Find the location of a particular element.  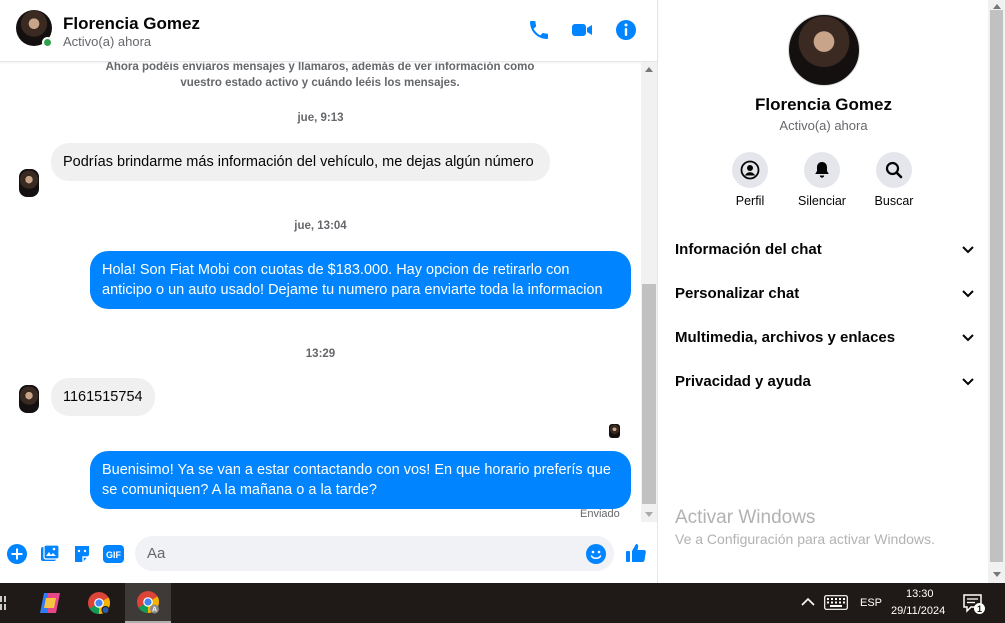

emoji-icon is located at coordinates (596, 554).